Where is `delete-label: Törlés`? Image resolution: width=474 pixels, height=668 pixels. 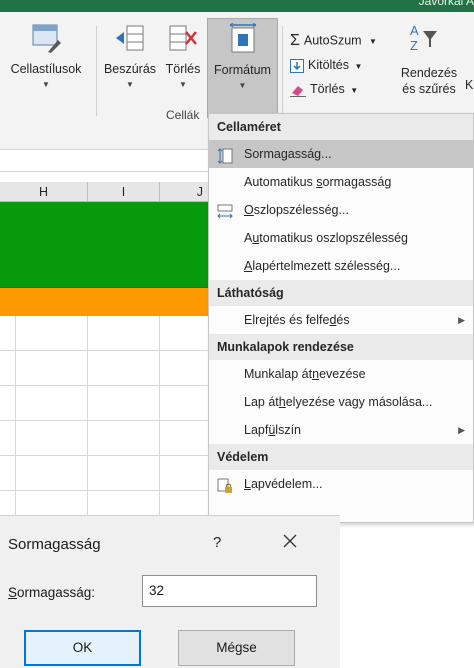 delete-label: Törlés is located at coordinates (183, 69).